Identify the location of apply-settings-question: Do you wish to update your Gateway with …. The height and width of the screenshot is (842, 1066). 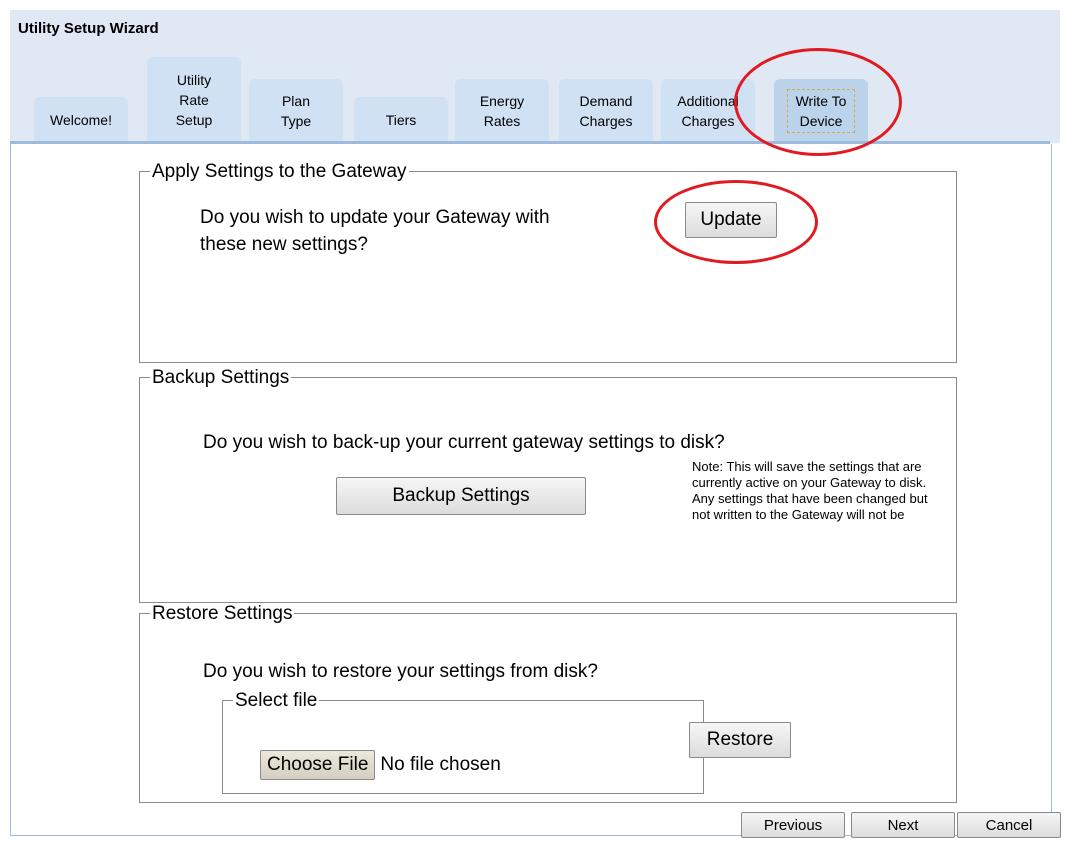
(375, 231).